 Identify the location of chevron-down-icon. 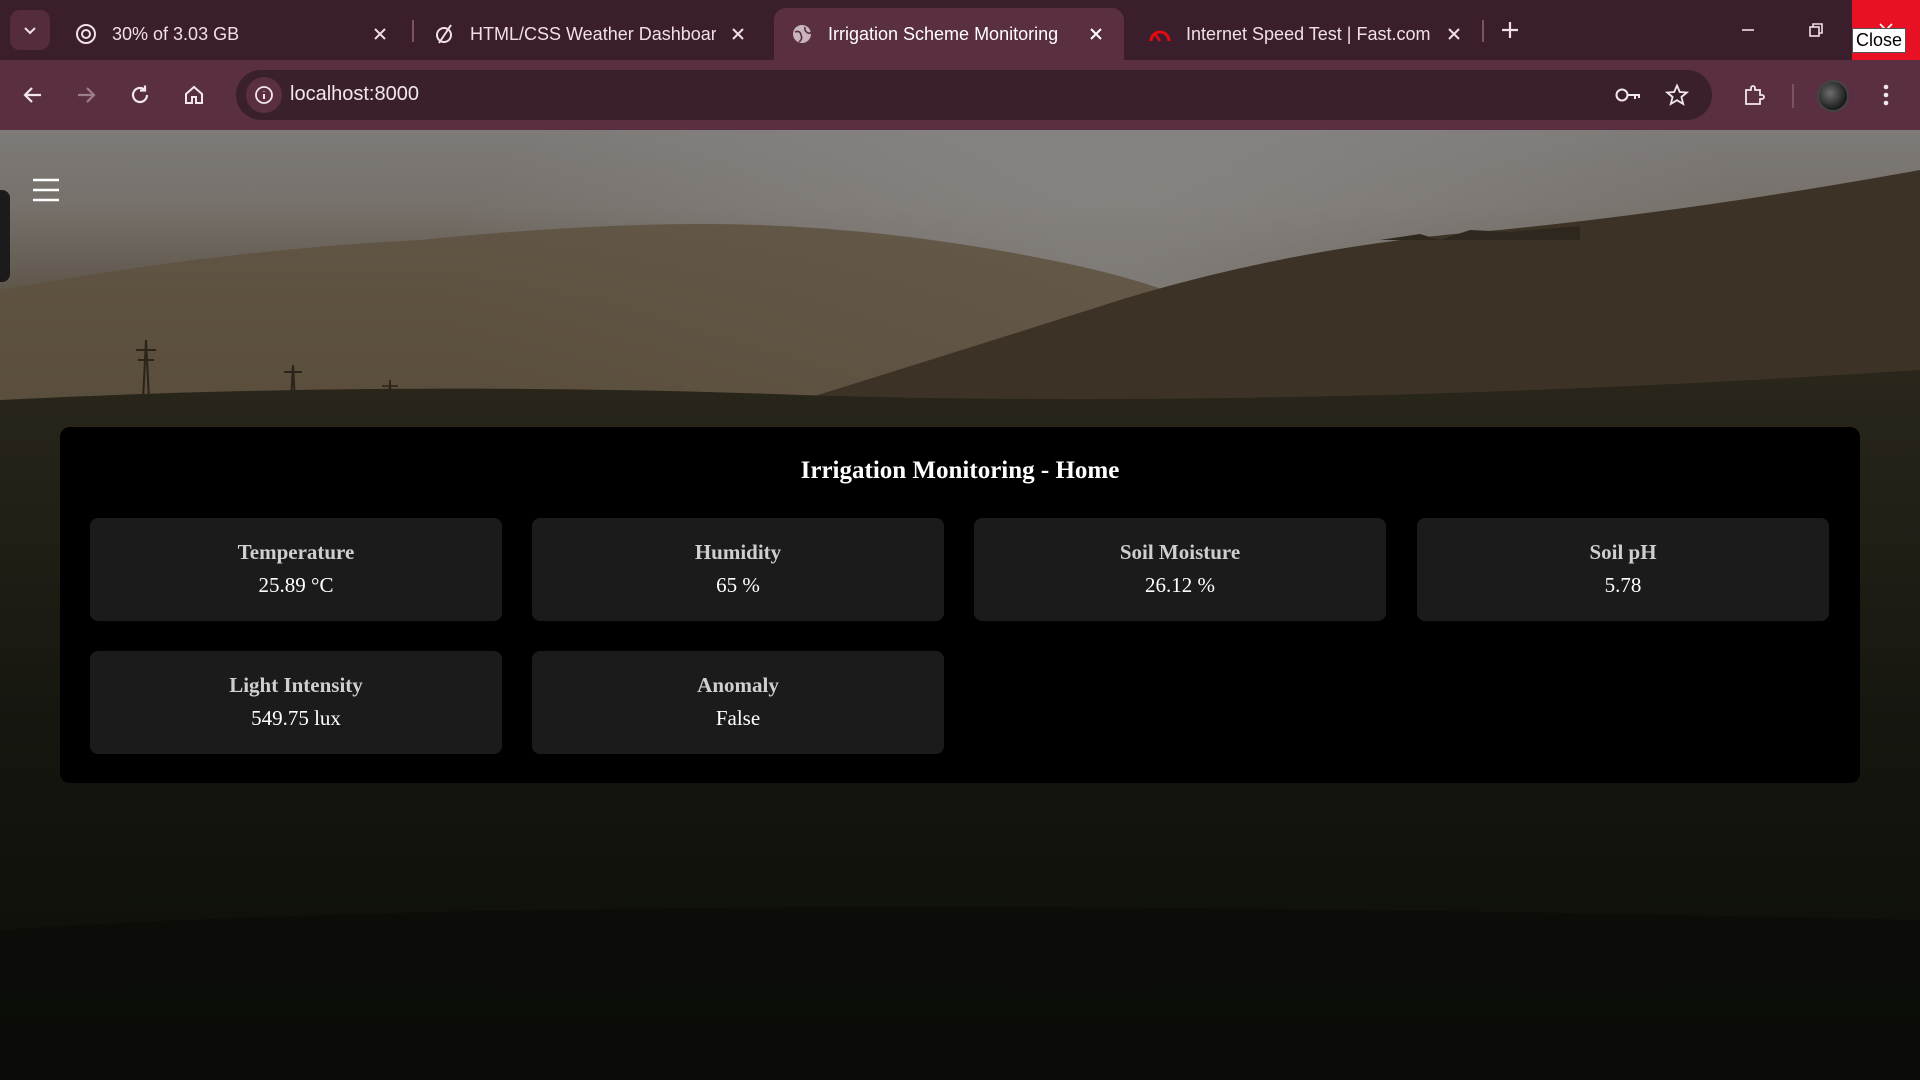
(30, 31).